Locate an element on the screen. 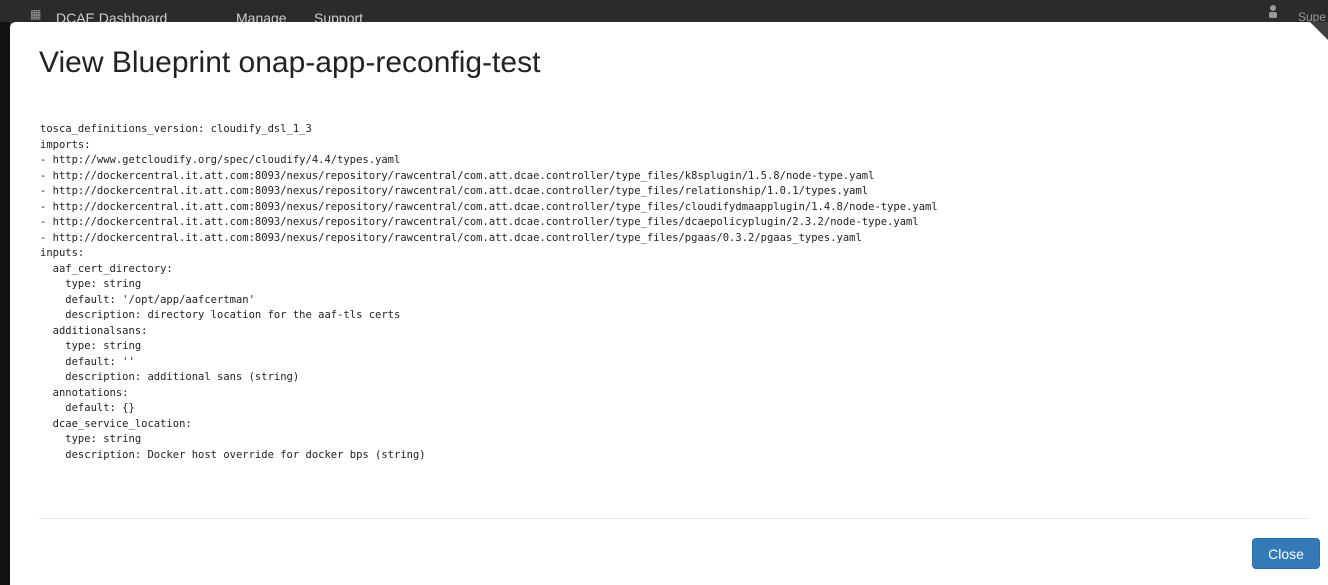  blueprint-line: inputs: is located at coordinates (62, 253).